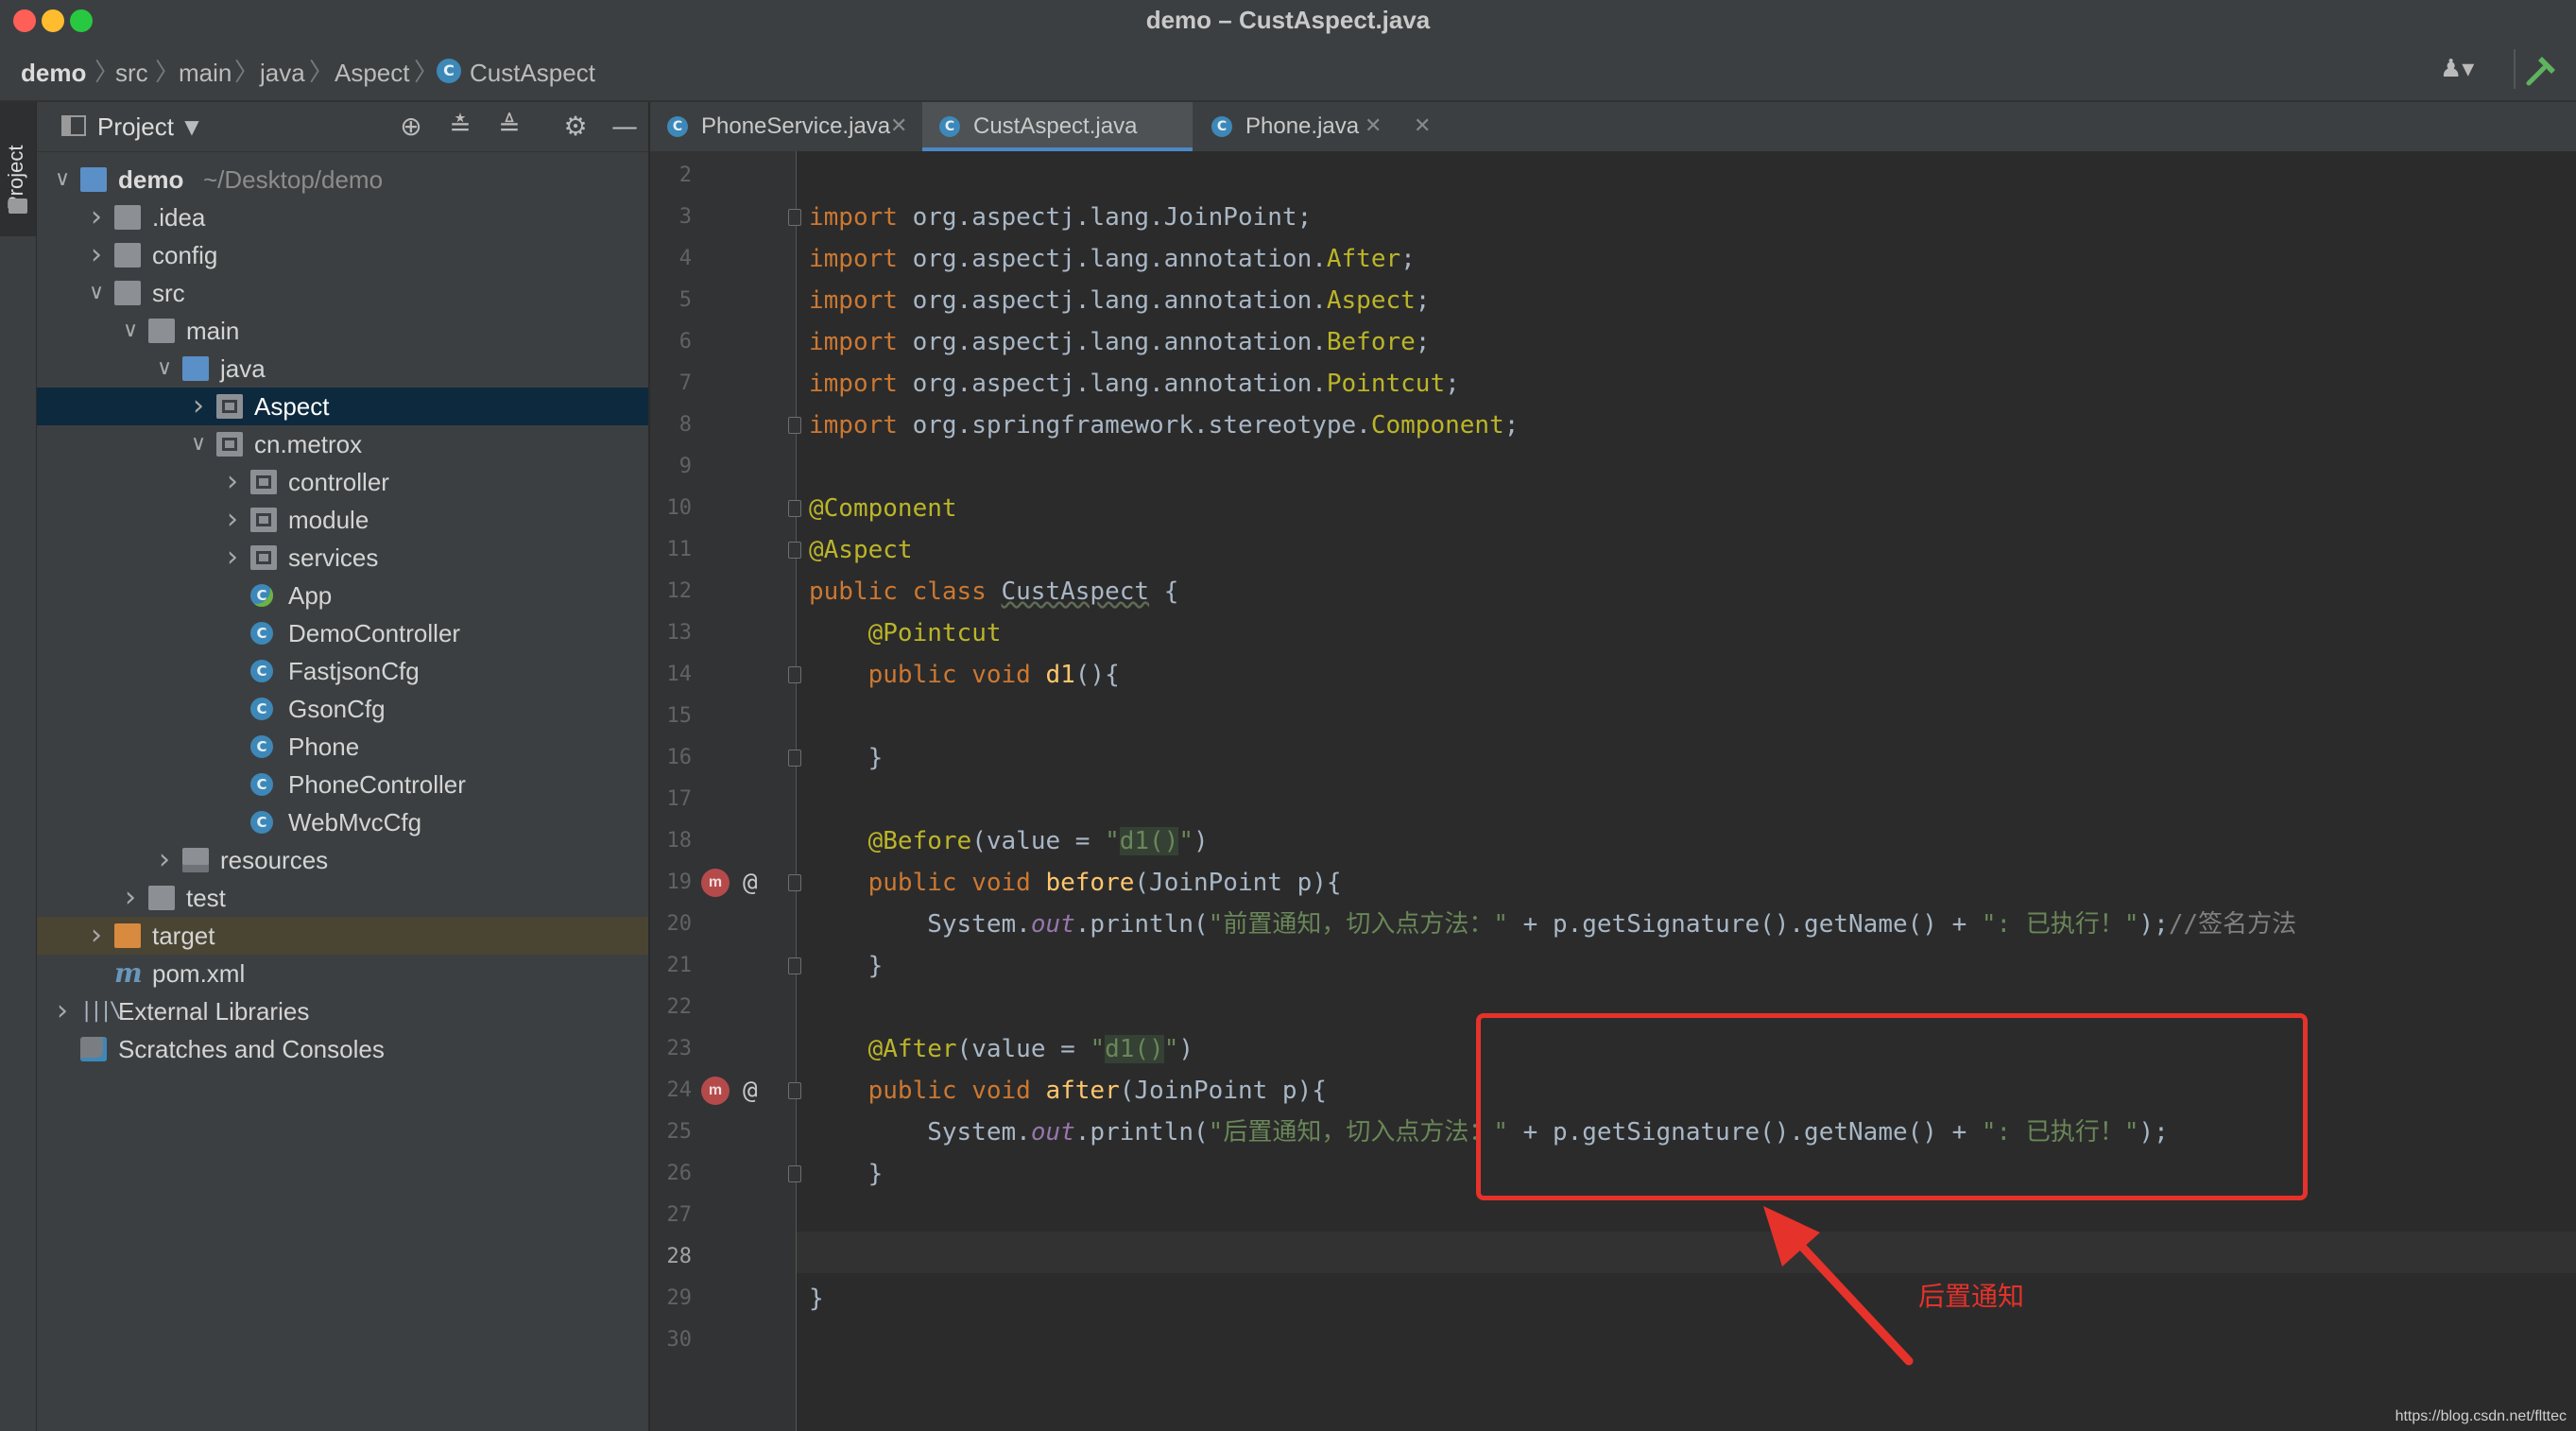  Describe the element at coordinates (18, 169) in the screenshot. I see `project-tool-button: Project` at that location.